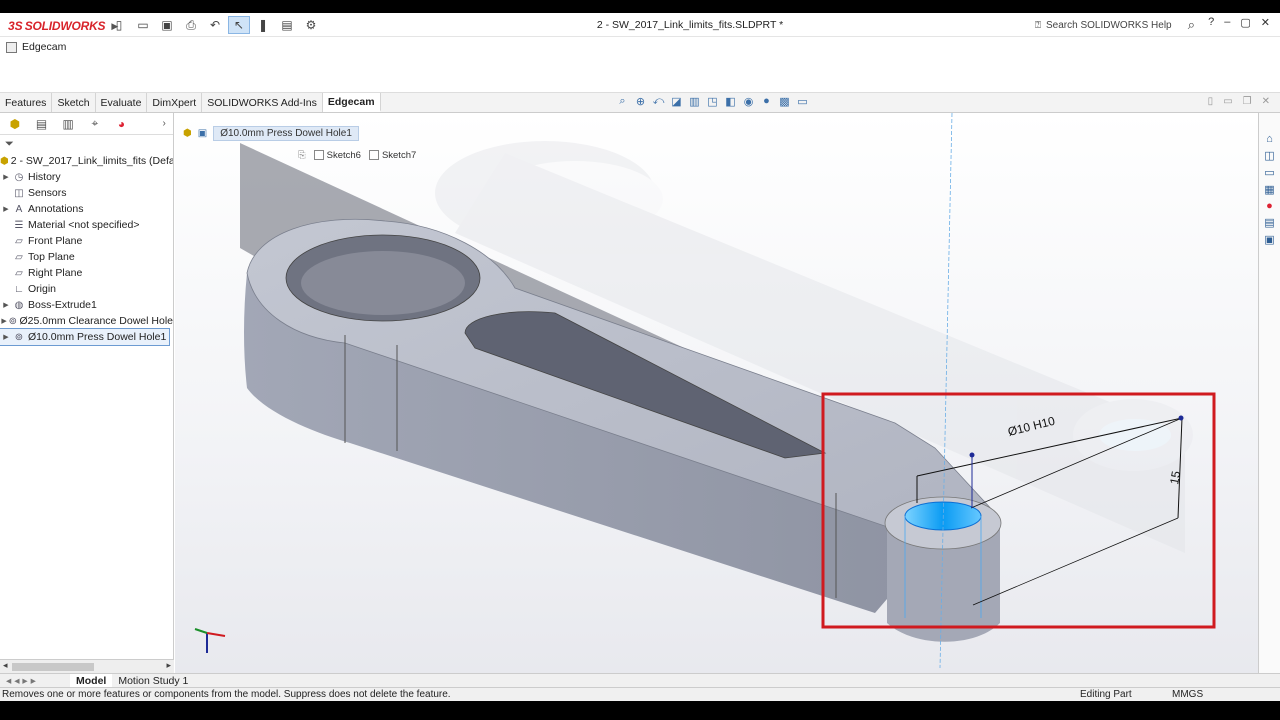 The width and height of the screenshot is (1280, 720). What do you see at coordinates (91, 680) in the screenshot?
I see `tab-model: Model` at bounding box center [91, 680].